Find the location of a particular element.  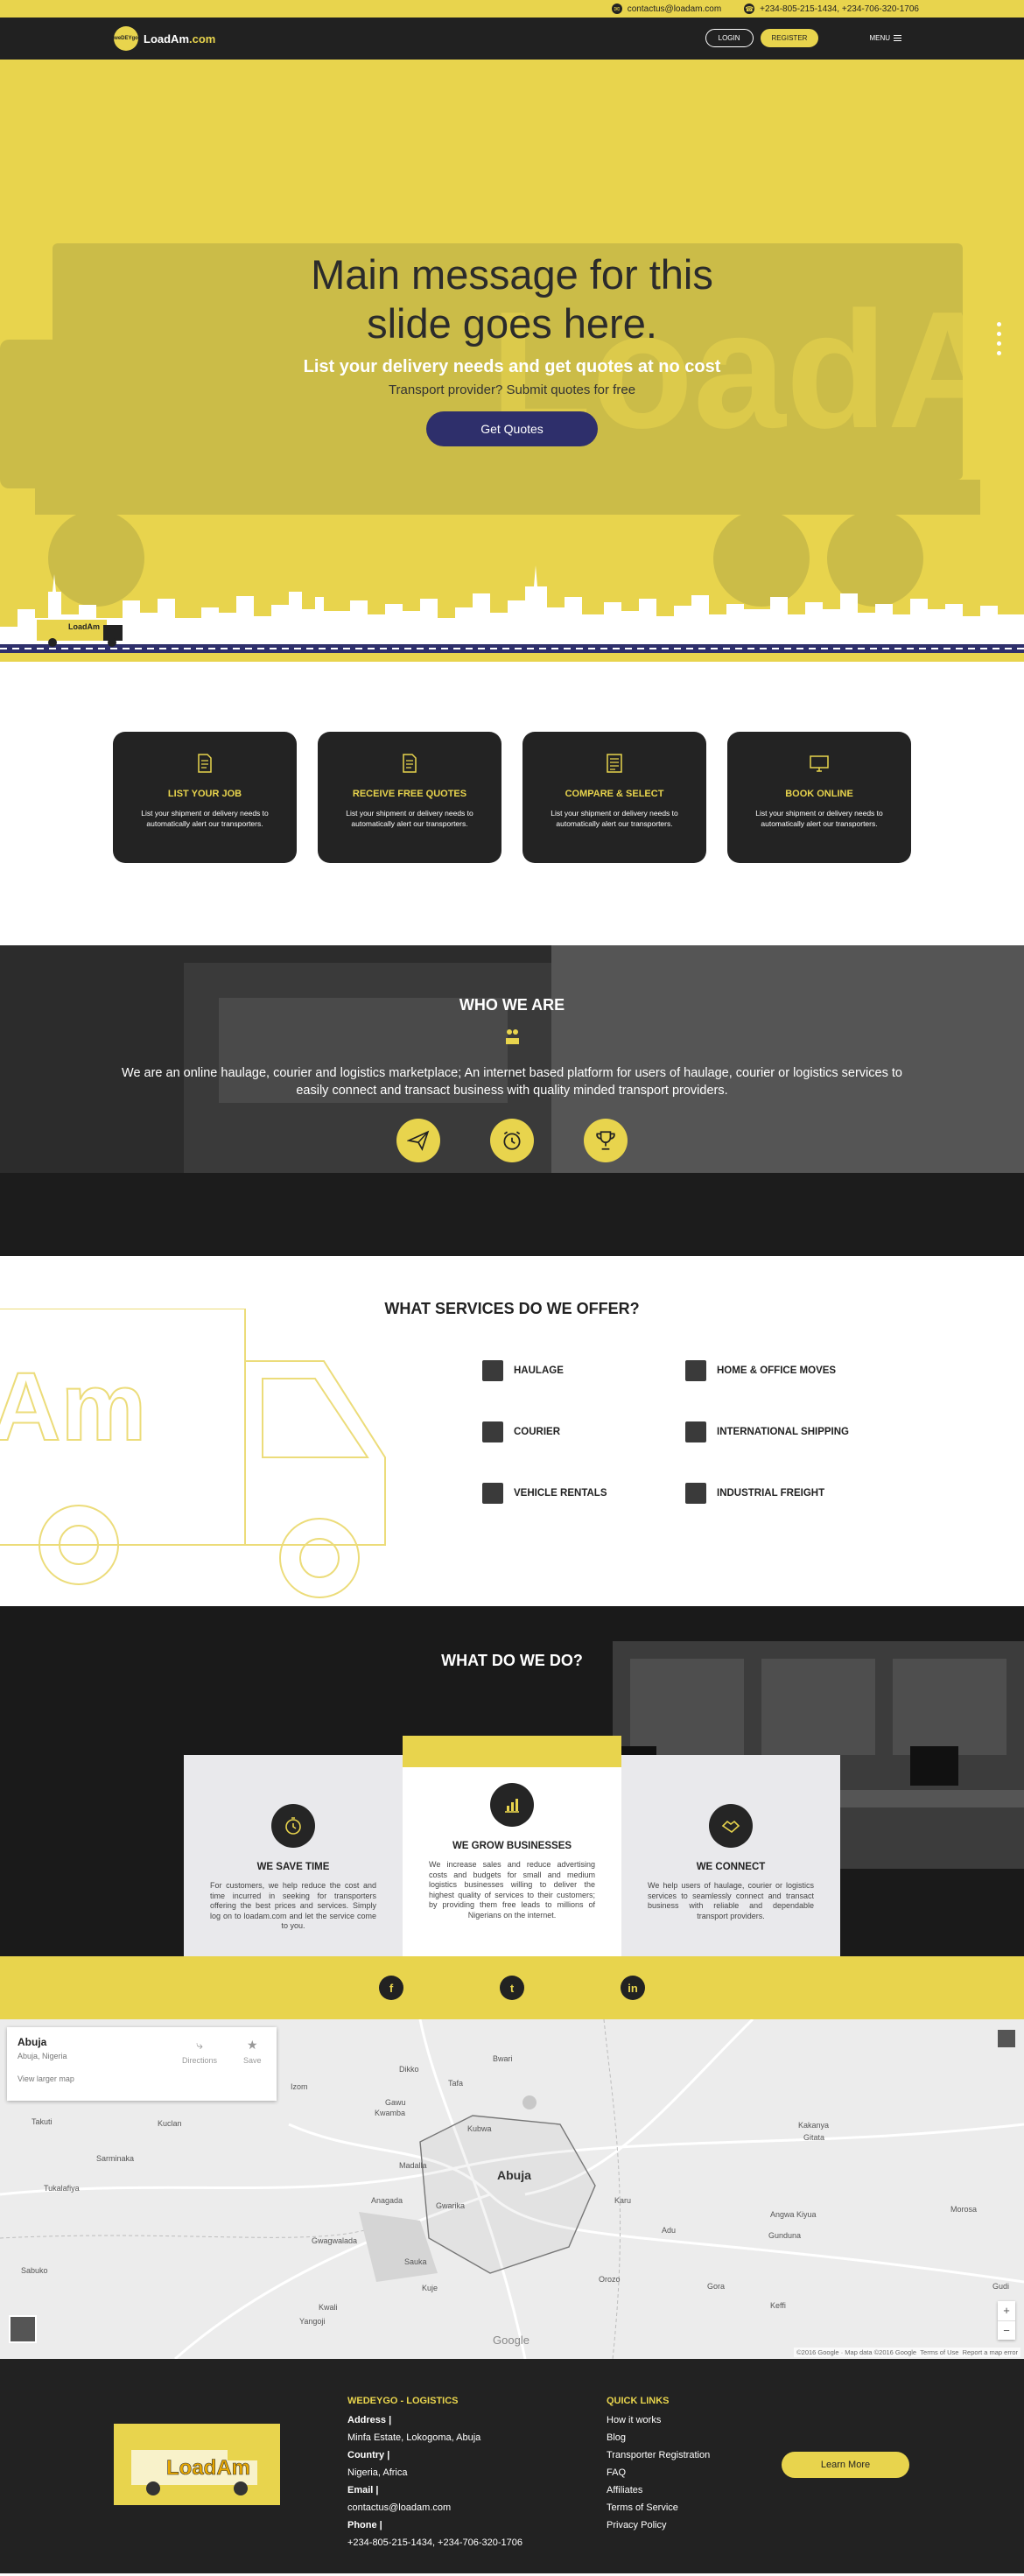

map-report-link: Report a map error is located at coordinates (990, 2352).